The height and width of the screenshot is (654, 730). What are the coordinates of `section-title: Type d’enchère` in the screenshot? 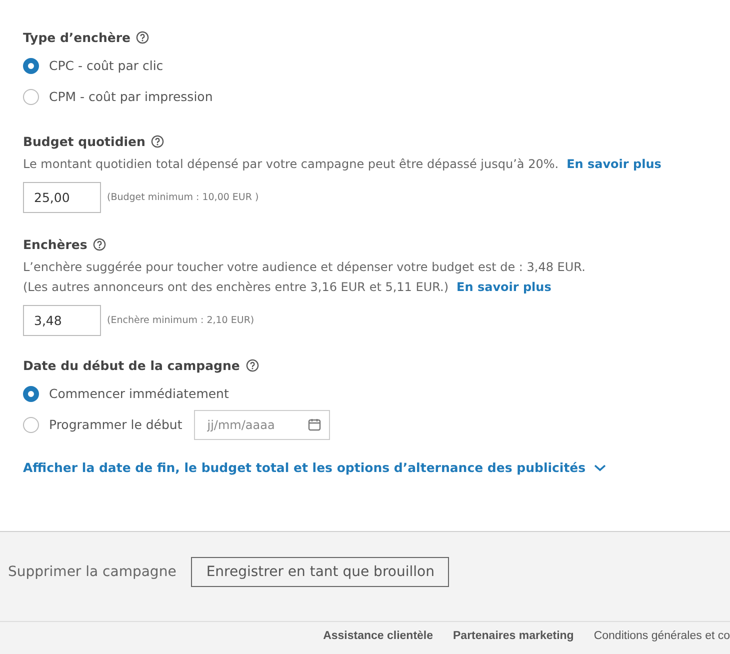 It's located at (76, 37).